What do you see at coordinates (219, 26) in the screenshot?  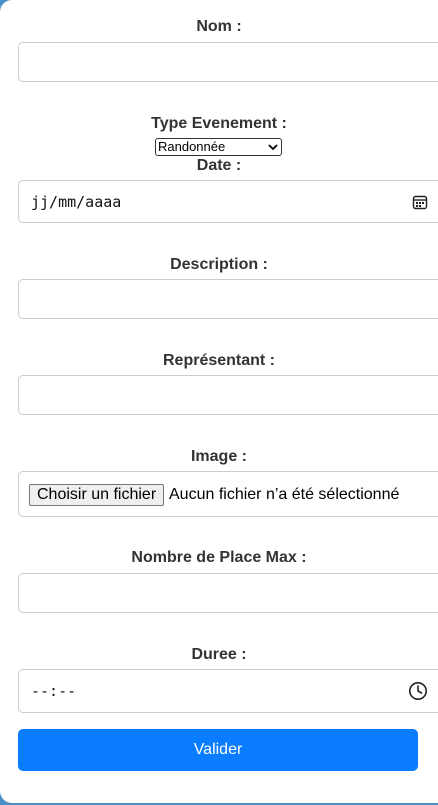 I see `nom-label: Nom :` at bounding box center [219, 26].